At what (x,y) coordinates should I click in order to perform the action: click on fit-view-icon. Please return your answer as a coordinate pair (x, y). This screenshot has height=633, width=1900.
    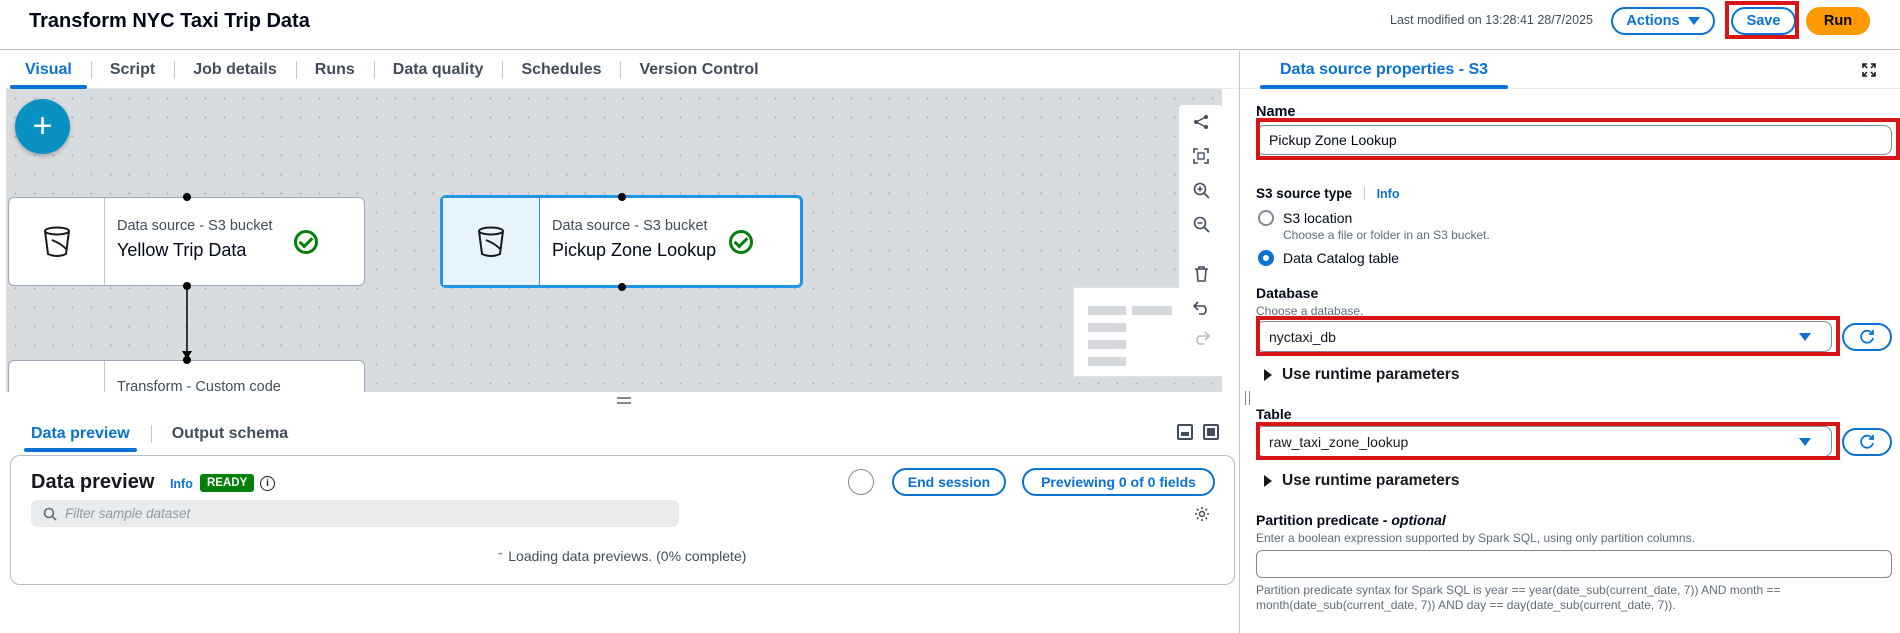
    Looking at the image, I should click on (1200, 156).